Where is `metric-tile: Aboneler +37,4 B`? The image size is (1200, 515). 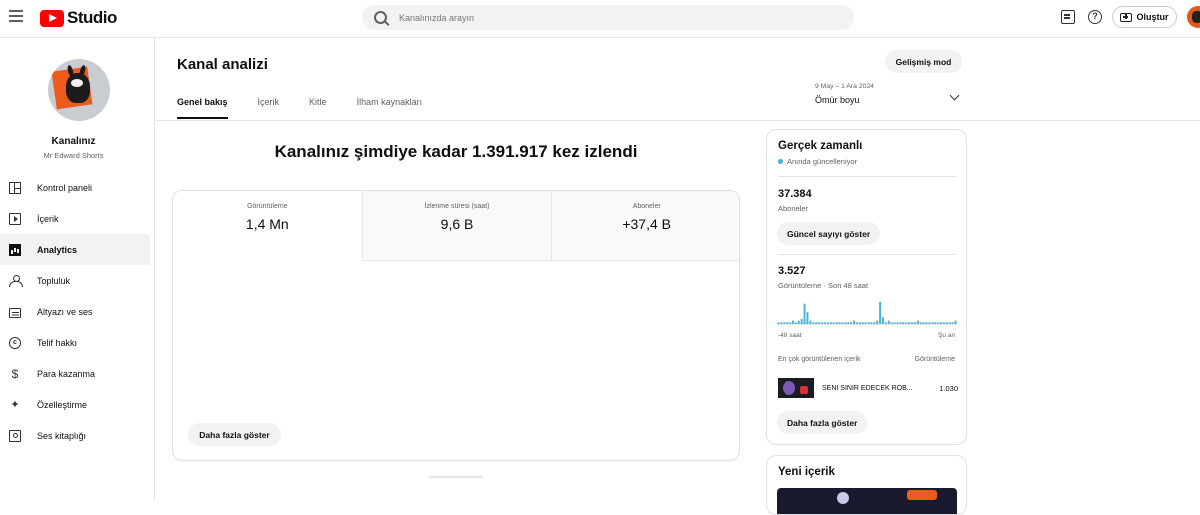 metric-tile: Aboneler +37,4 B is located at coordinates (645, 226).